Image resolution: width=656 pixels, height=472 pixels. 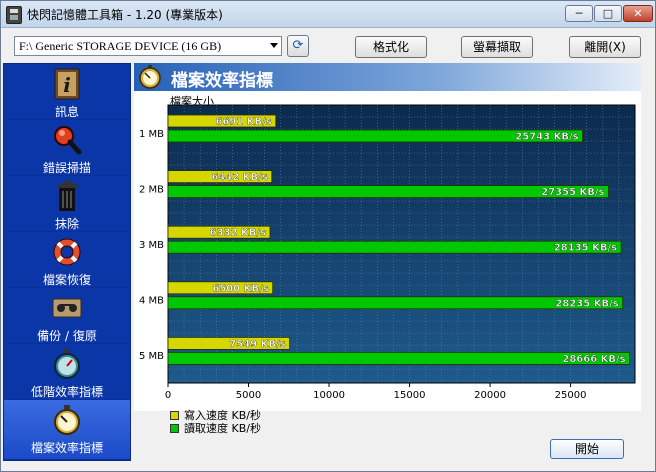 What do you see at coordinates (222, 415) in the screenshot?
I see `legend-label-write: 寫入速度 KB/秒` at bounding box center [222, 415].